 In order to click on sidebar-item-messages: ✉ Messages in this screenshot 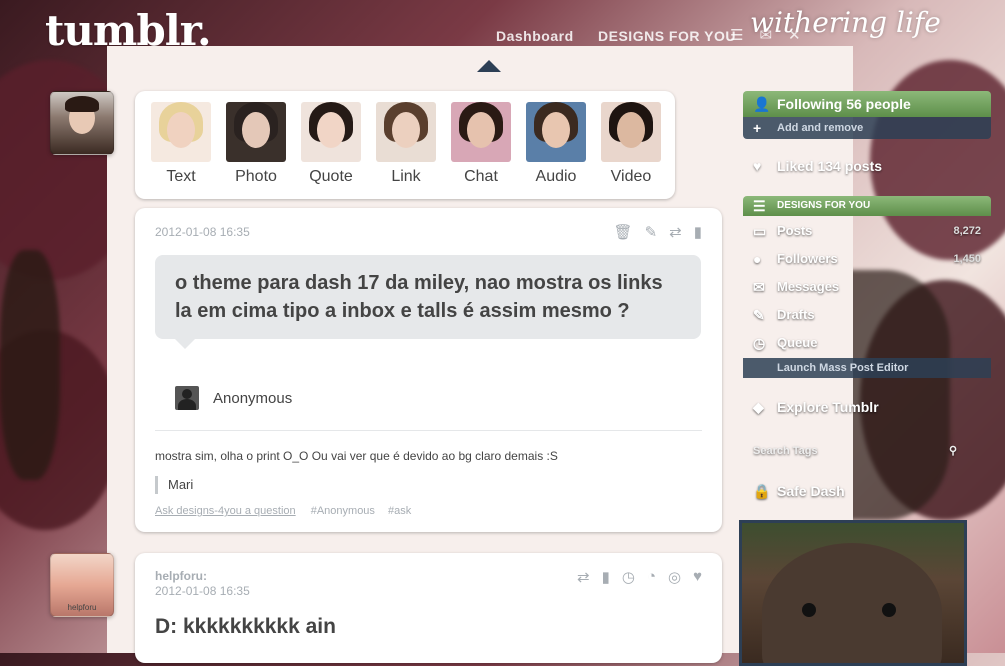, I will do `click(867, 287)`.